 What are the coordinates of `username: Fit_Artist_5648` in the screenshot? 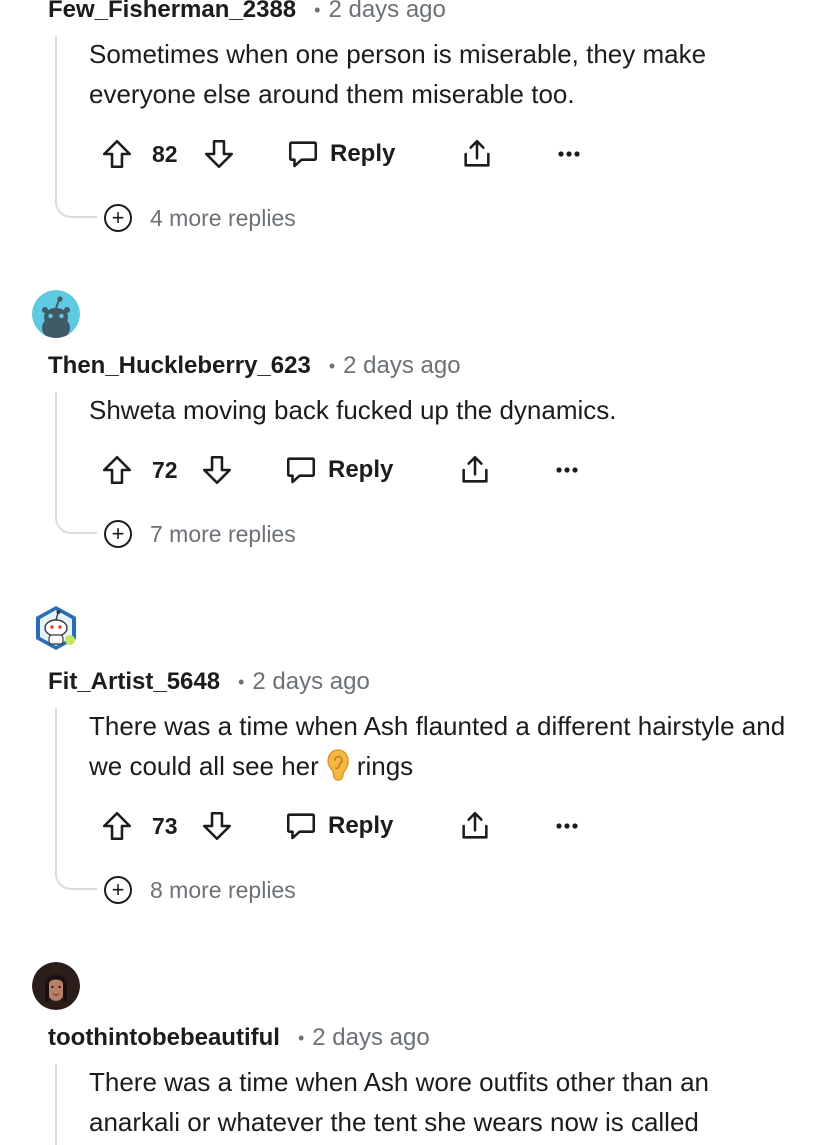 It's located at (134, 682).